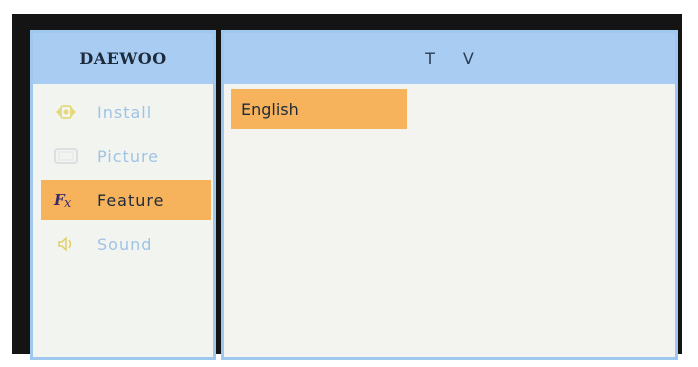 The image size is (698, 367). I want to click on feature-icon: F x, so click(66, 200).